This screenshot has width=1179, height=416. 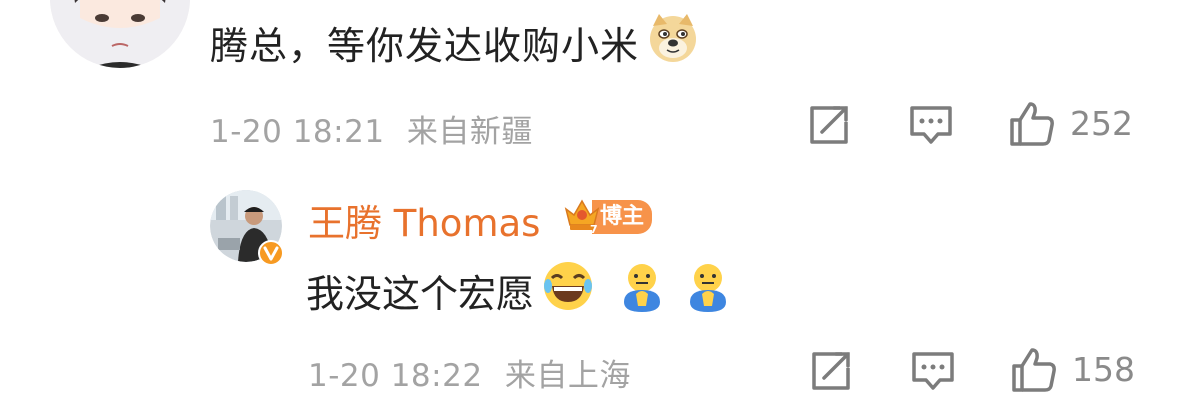 I want to click on reply-author-name: 王腾 Thomas, so click(x=424, y=220).